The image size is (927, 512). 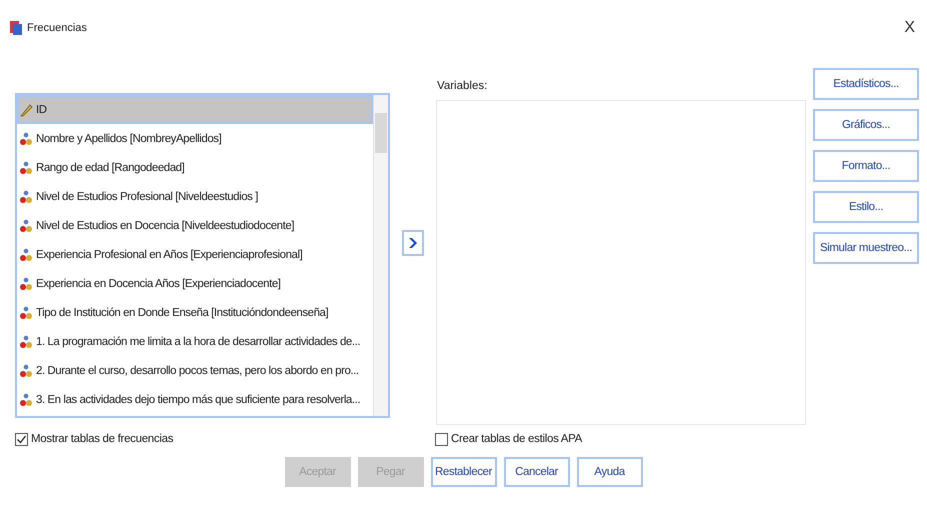 What do you see at coordinates (516, 439) in the screenshot?
I see `checkbox-label: Crear tablas de estilos APA` at bounding box center [516, 439].